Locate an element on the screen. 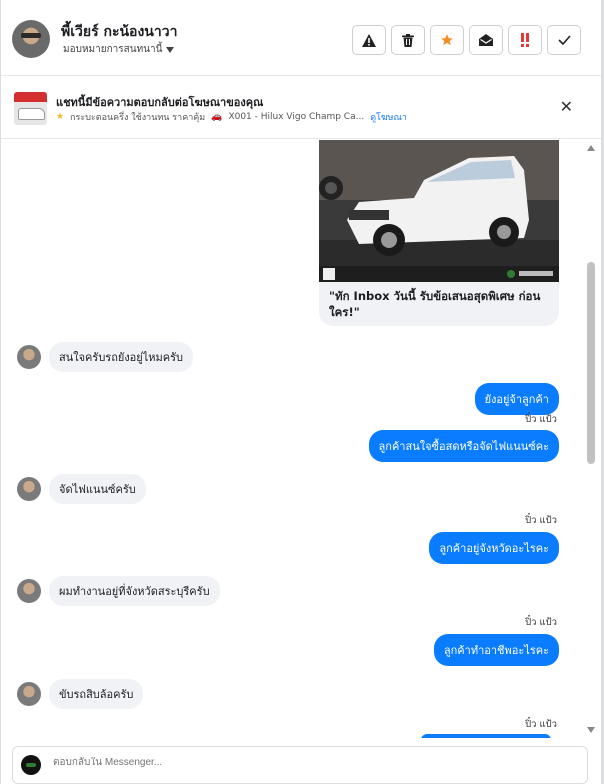  warning-icon is located at coordinates (369, 40).